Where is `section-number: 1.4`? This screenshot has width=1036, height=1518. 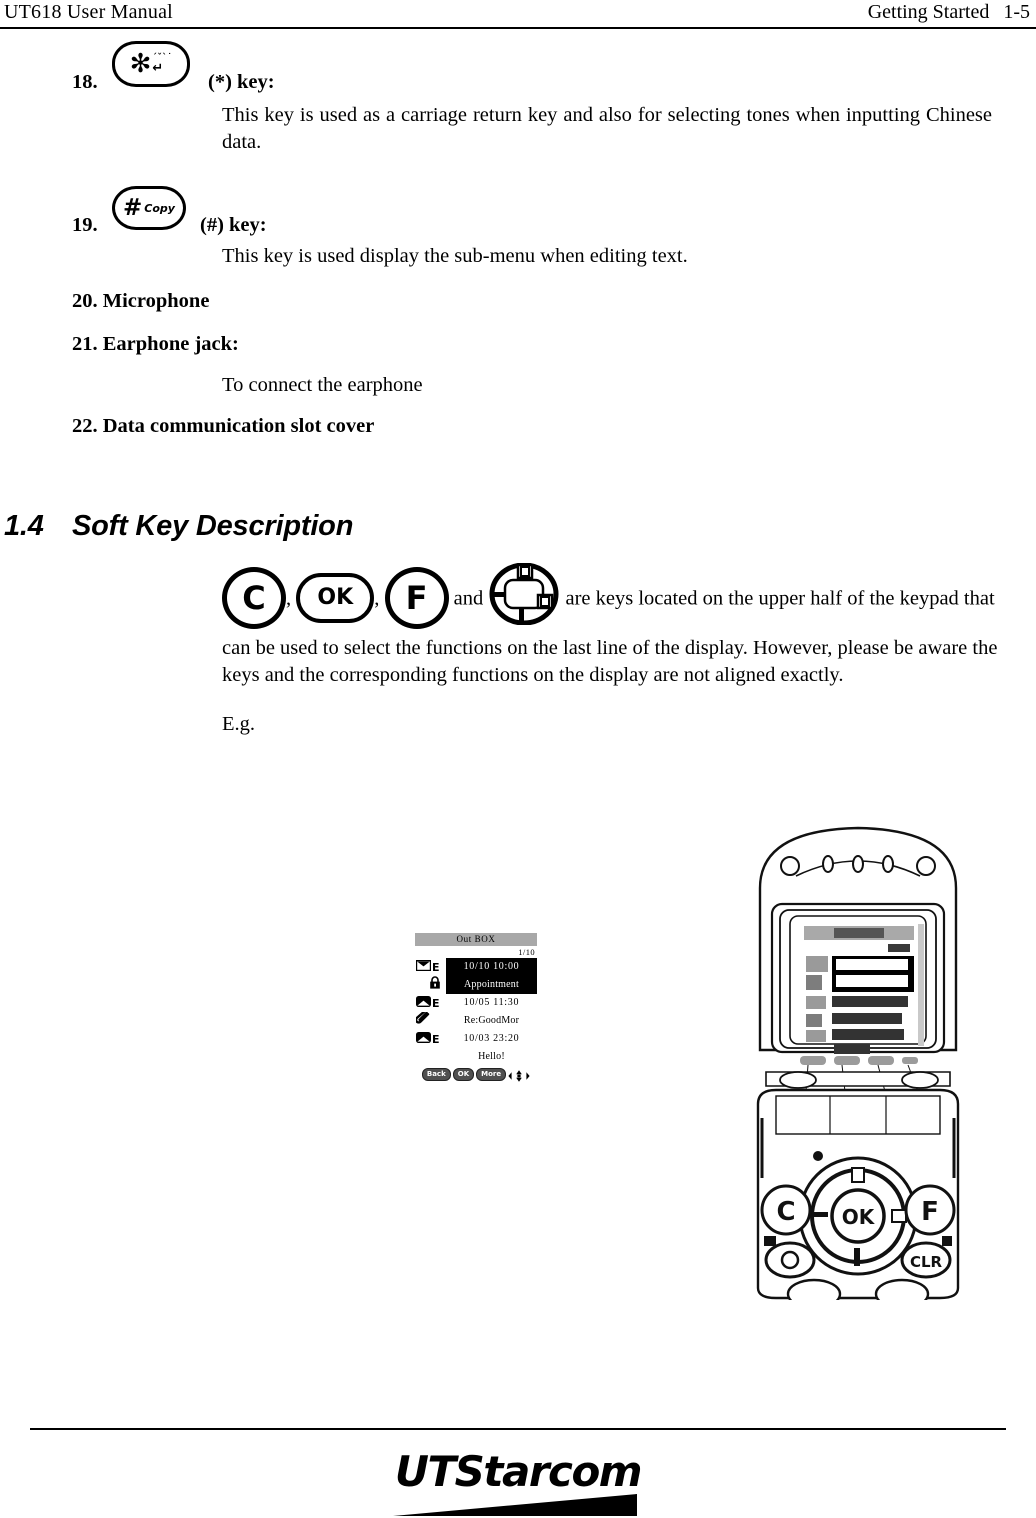 section-number: 1.4 is located at coordinates (24, 525).